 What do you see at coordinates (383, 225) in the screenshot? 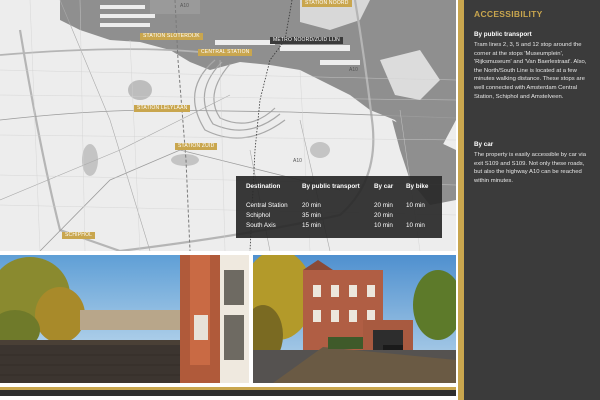
I see `table-cell-car: 10 min` at bounding box center [383, 225].